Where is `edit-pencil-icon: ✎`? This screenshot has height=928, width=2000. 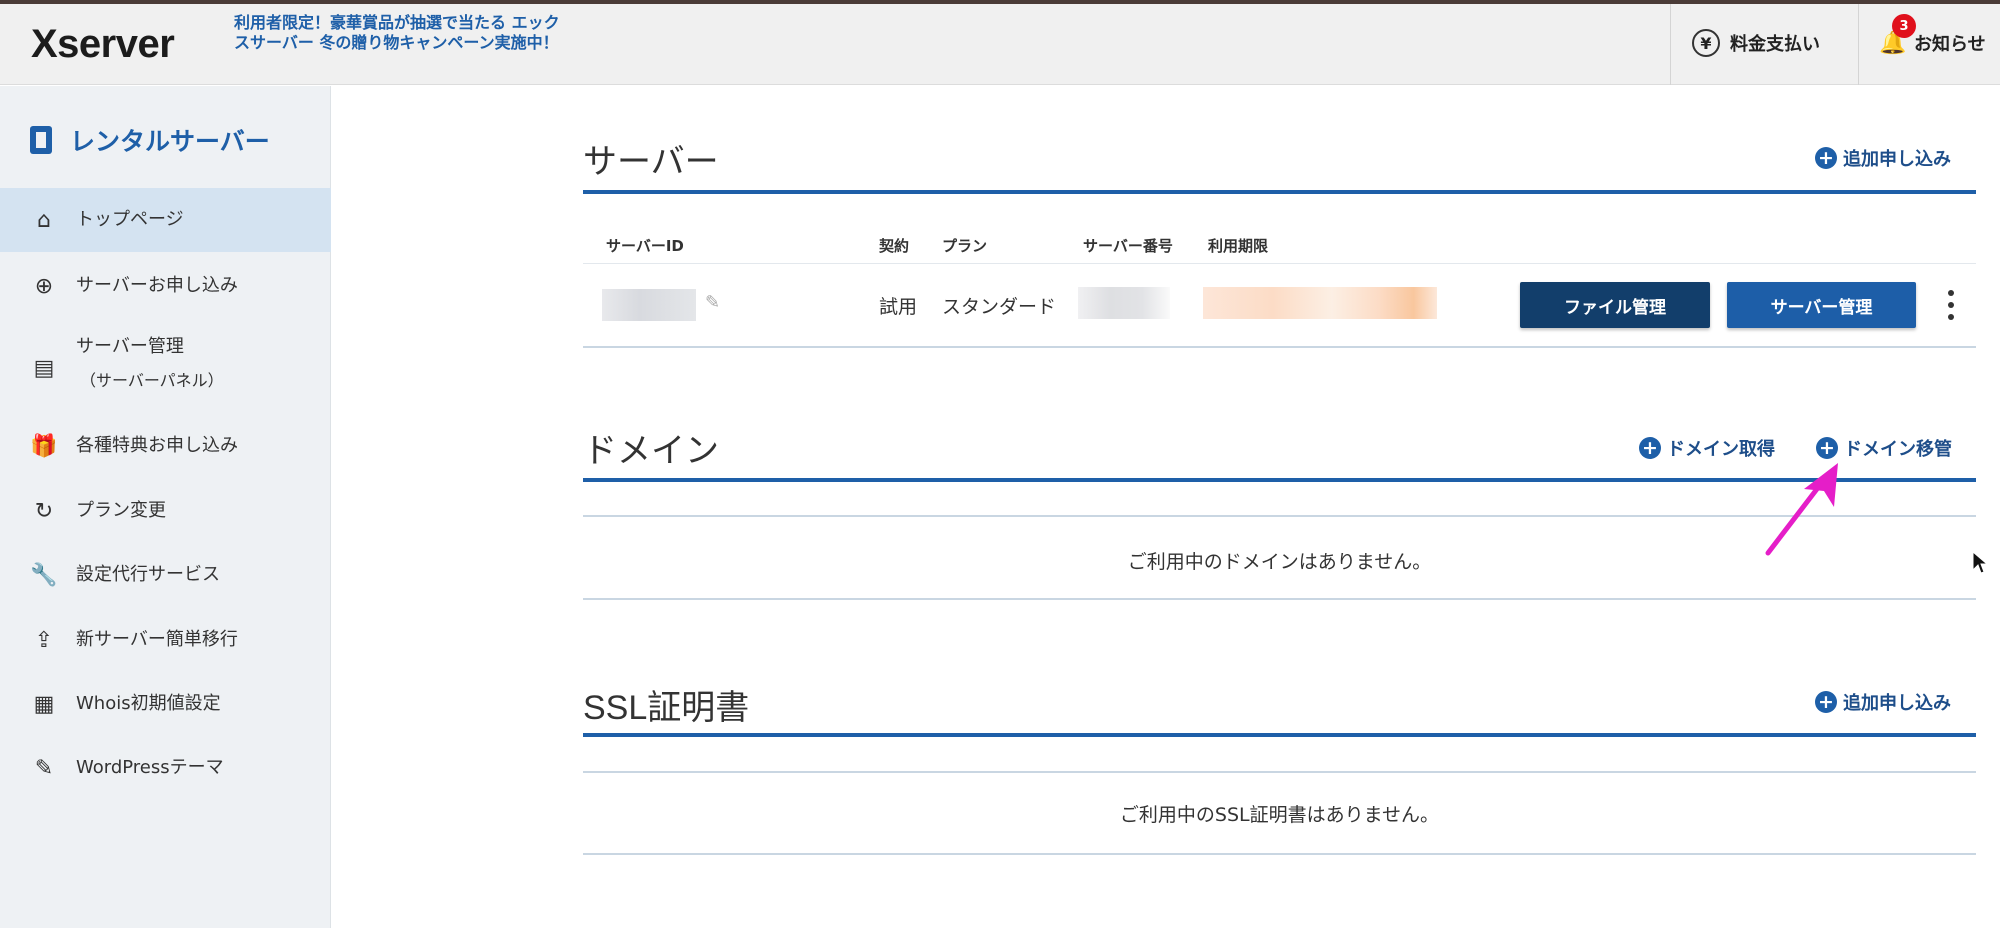
edit-pencil-icon: ✎ is located at coordinates (712, 302).